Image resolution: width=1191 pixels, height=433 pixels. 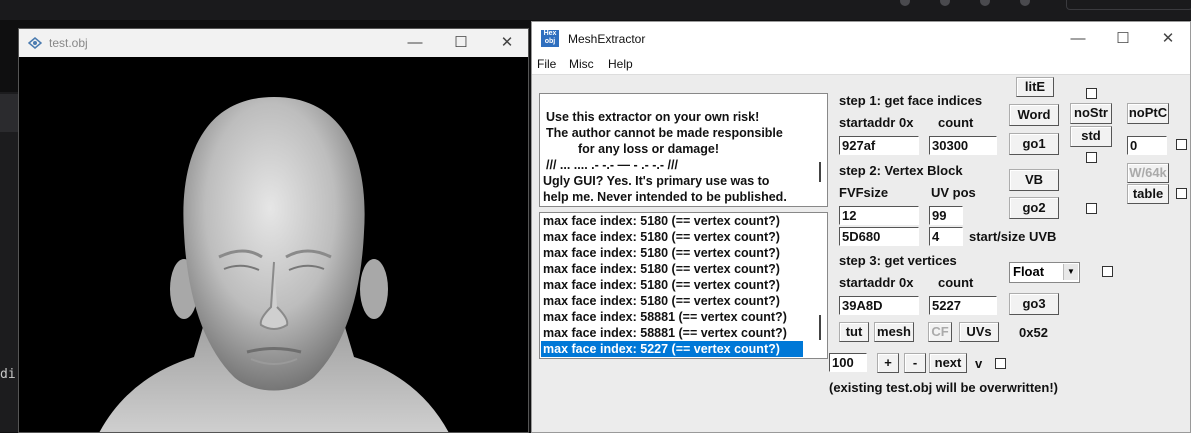 What do you see at coordinates (1044, 272) in the screenshot?
I see `format-select: Float ▼` at bounding box center [1044, 272].